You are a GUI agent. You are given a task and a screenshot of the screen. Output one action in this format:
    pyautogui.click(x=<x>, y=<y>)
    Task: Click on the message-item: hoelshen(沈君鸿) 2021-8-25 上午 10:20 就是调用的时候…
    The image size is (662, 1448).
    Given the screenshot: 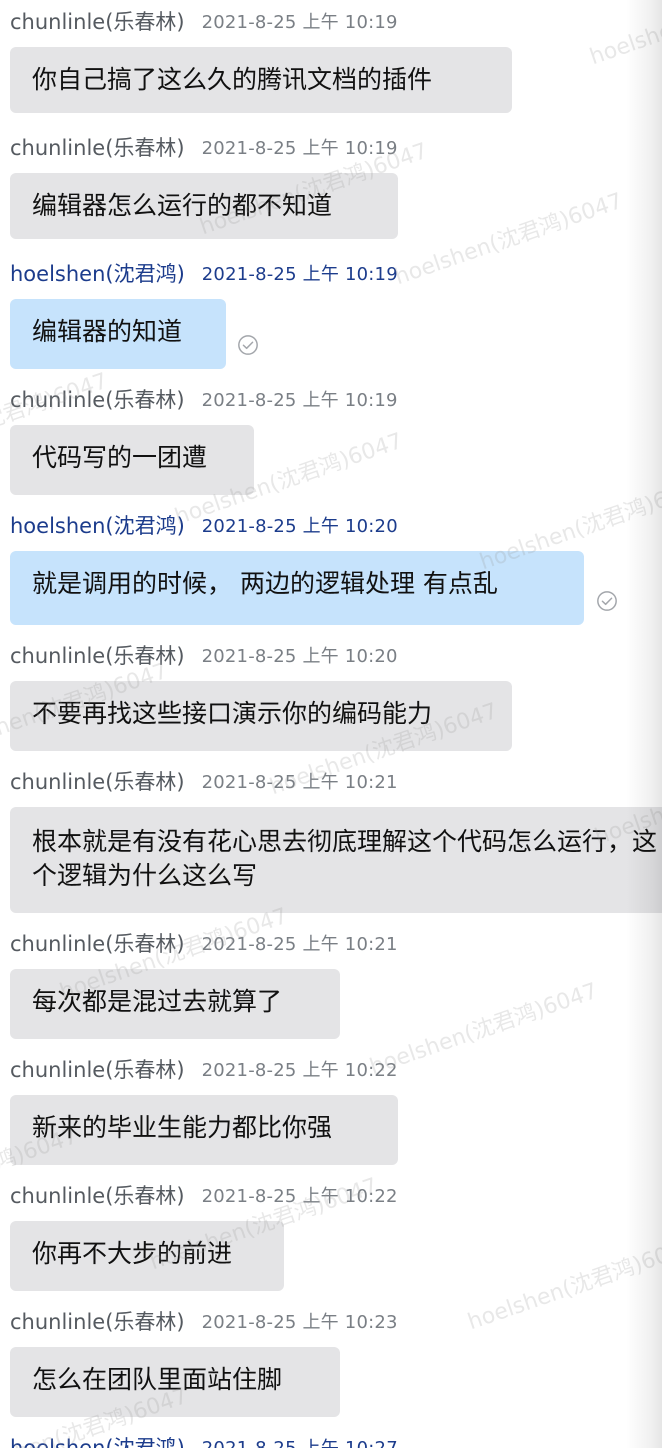 What is the action you would take?
    pyautogui.click(x=331, y=568)
    